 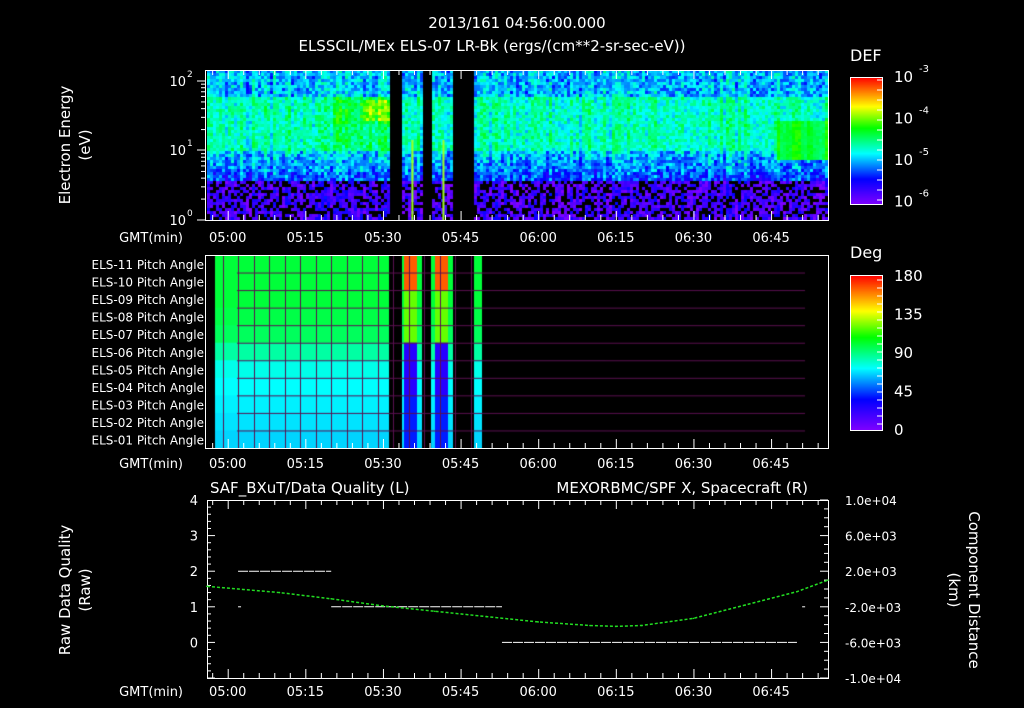 What do you see at coordinates (194, 537) in the screenshot?
I see `left-axis-label: 3` at bounding box center [194, 537].